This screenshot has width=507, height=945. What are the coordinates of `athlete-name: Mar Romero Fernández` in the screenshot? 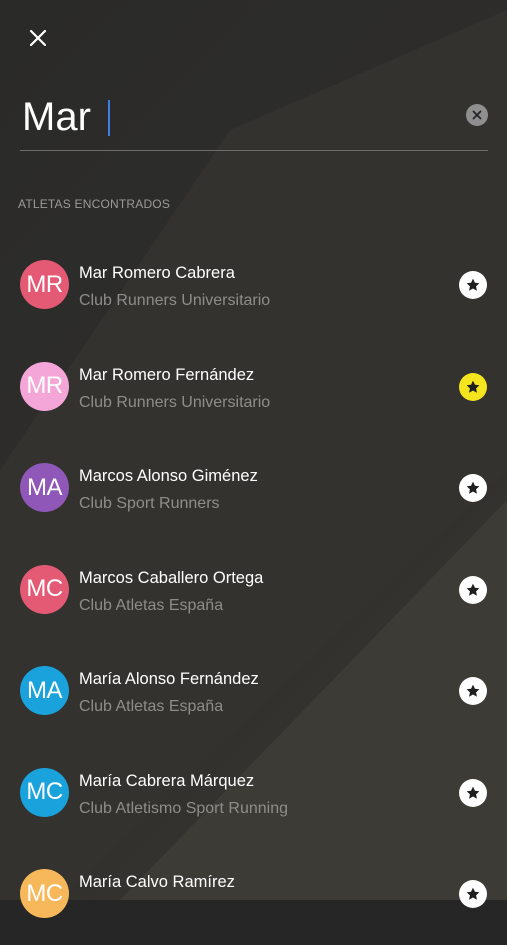 It's located at (167, 374).